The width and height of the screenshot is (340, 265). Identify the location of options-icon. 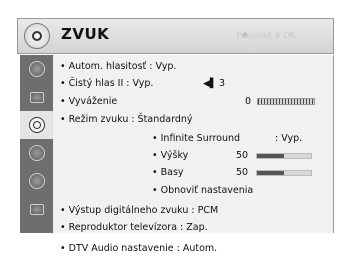
(36, 209).